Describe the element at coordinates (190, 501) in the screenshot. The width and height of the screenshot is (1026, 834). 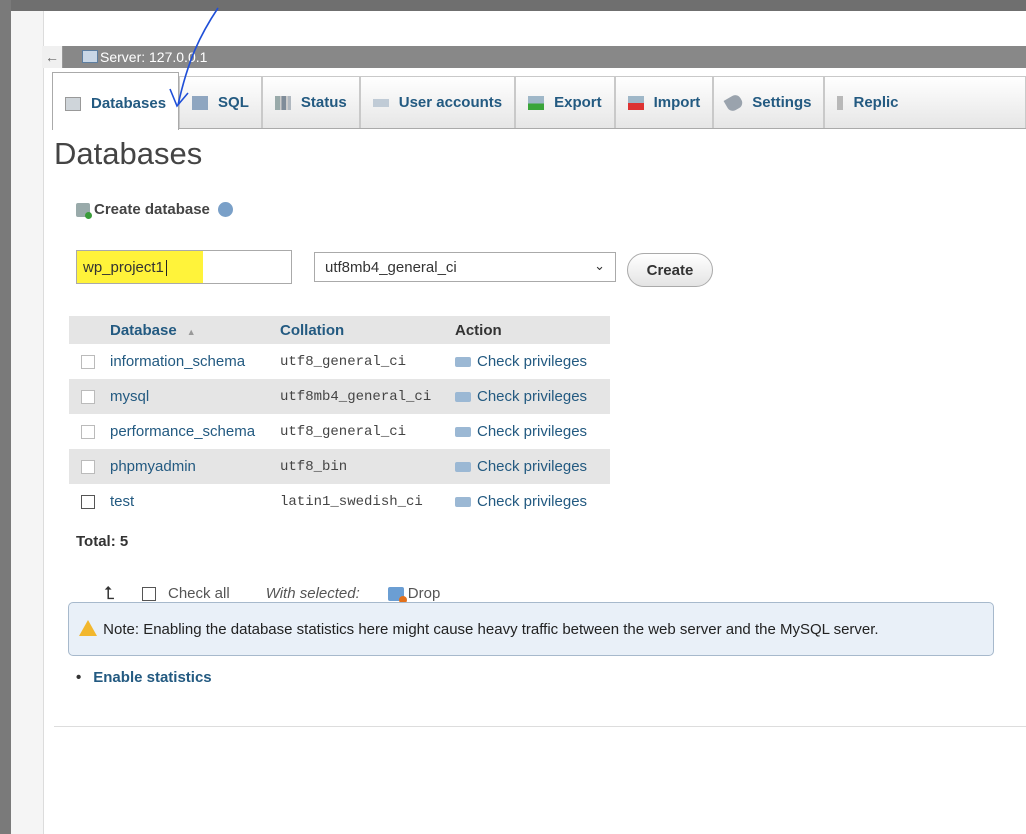
I see `database-name-link: test` at that location.